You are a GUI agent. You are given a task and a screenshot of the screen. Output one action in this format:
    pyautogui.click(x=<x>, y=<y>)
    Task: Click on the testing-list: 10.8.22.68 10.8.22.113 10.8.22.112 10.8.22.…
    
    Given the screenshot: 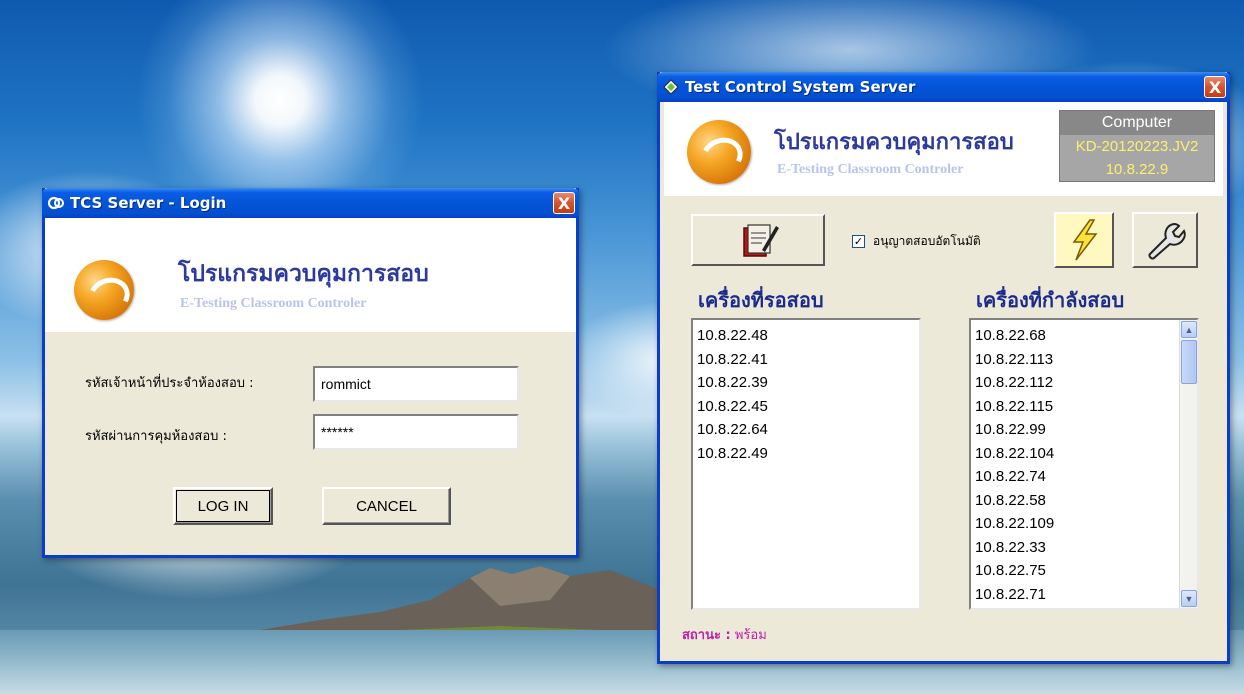 What is the action you would take?
    pyautogui.click(x=1084, y=464)
    